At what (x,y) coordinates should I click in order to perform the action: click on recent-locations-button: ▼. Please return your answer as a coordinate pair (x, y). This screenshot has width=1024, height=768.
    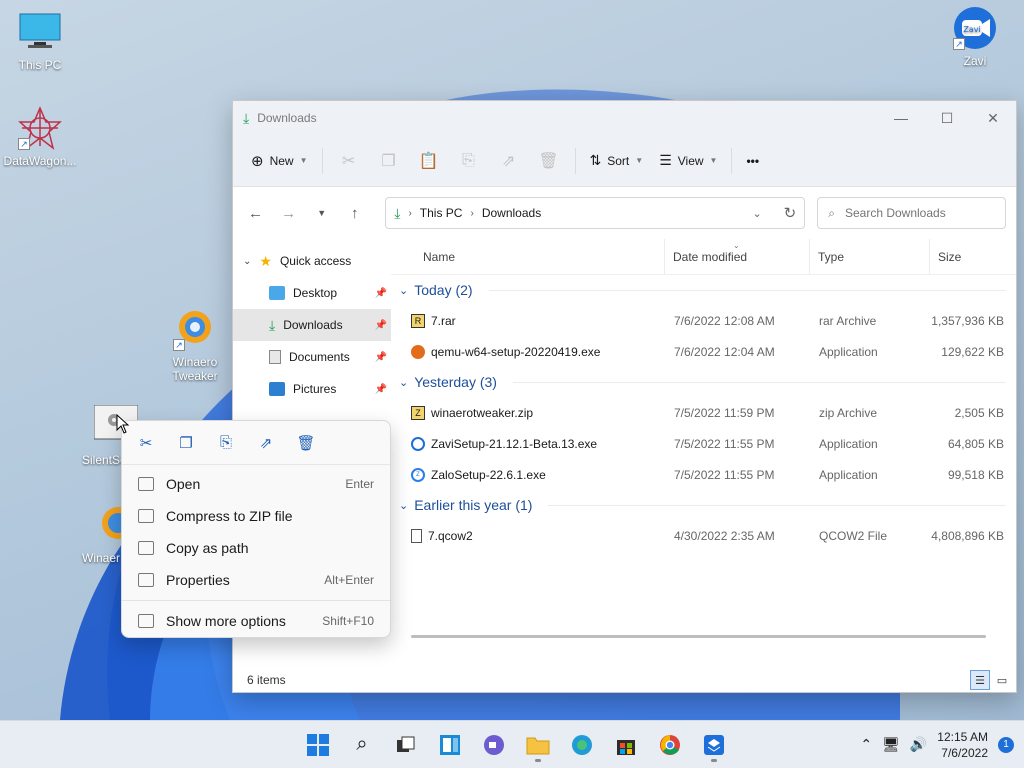
    Looking at the image, I should click on (321, 213).